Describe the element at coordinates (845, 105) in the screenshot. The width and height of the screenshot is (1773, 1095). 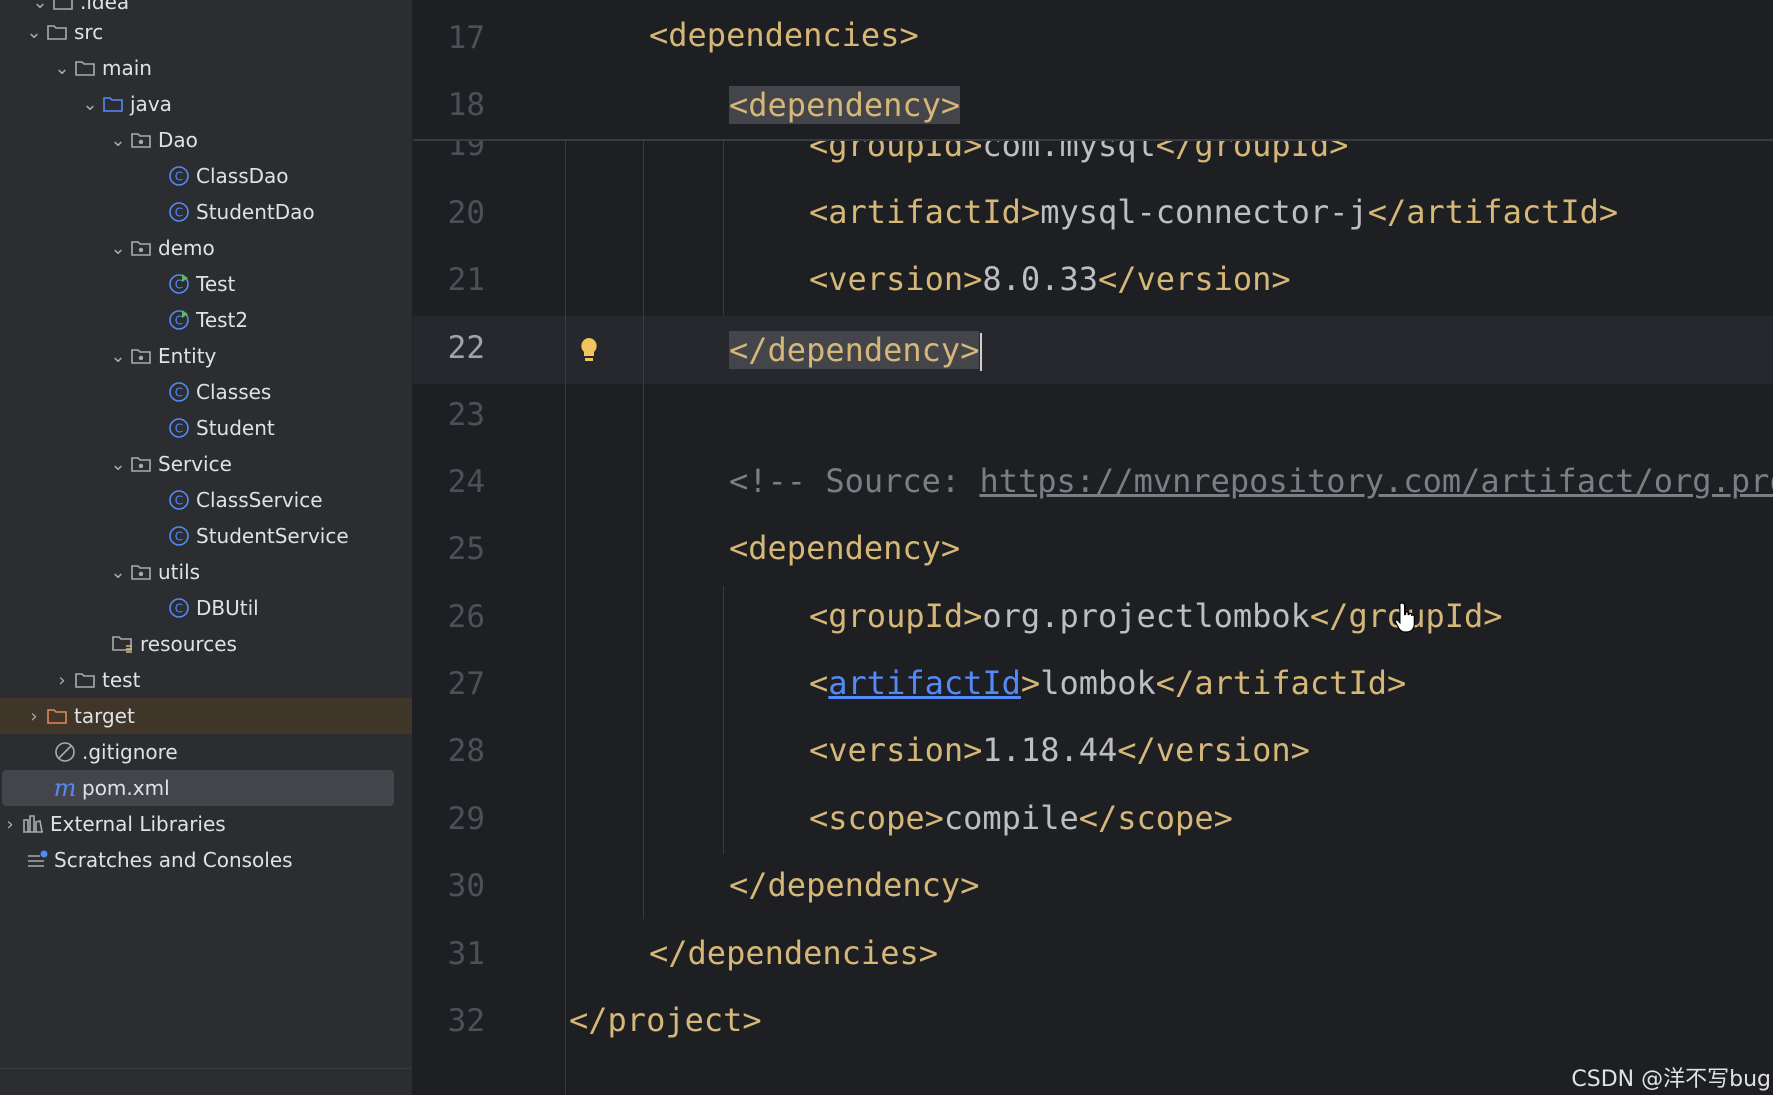
I see `code-line-18: <dependency>` at that location.